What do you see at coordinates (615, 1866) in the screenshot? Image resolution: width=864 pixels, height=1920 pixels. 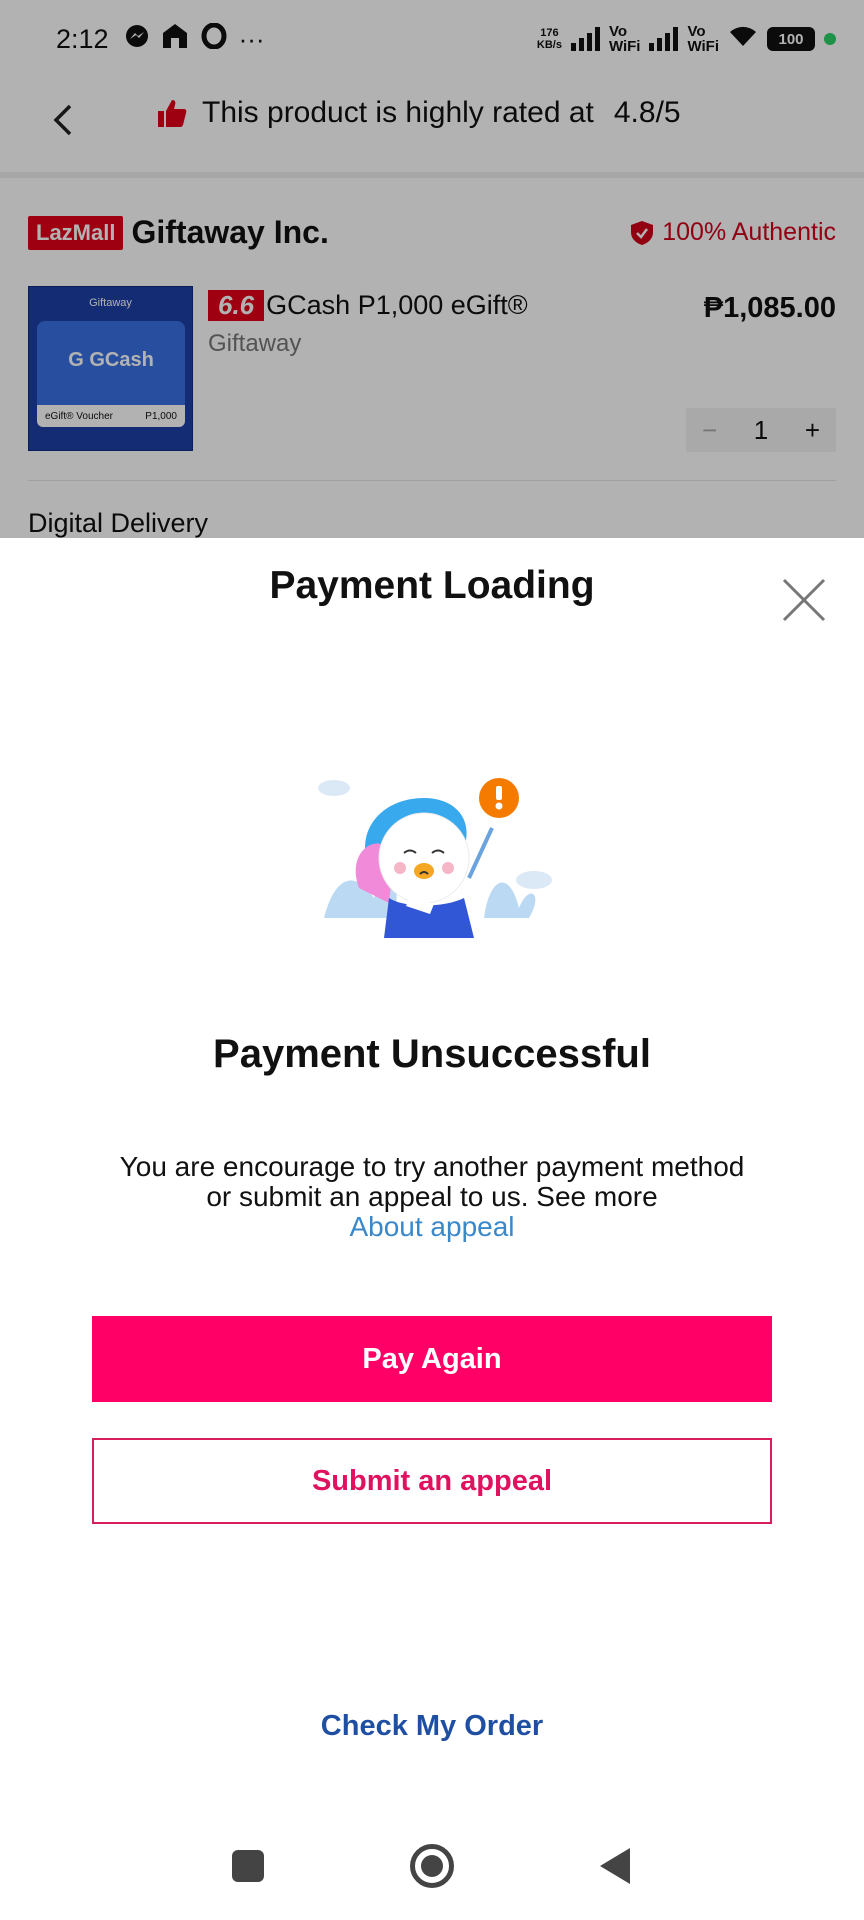 I see `back-nav-button` at bounding box center [615, 1866].